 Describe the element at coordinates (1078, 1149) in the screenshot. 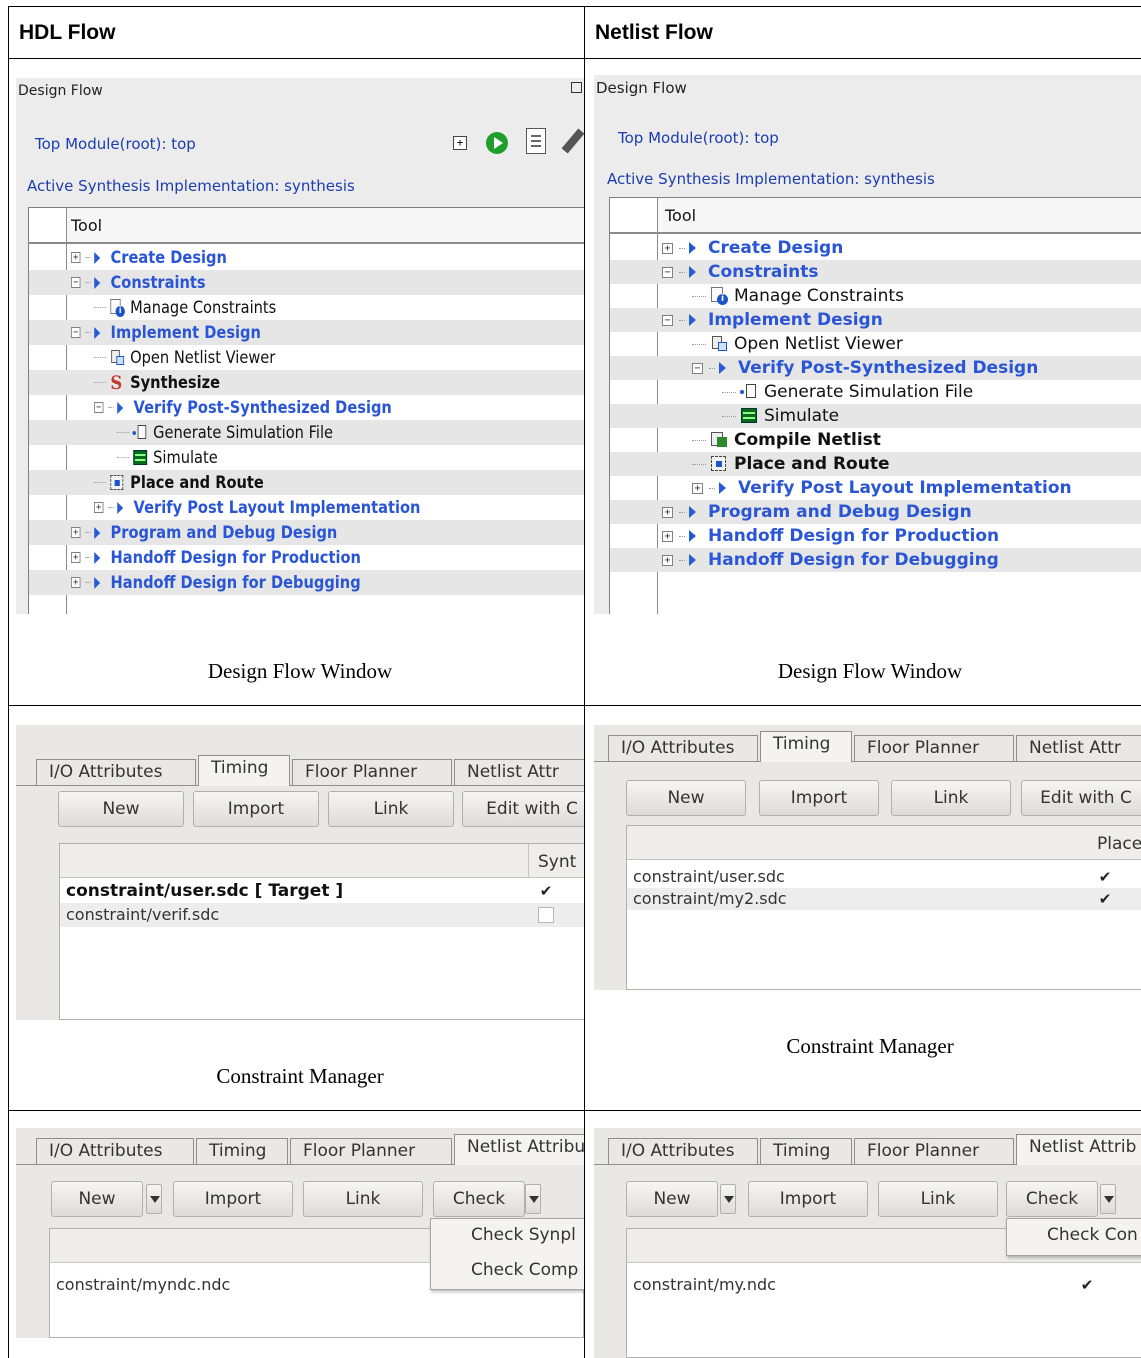

I see `tab-netlist-attrib: Netlist Attrib` at that location.